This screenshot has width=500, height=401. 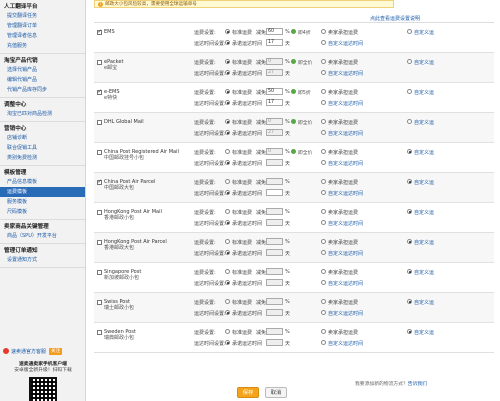 What do you see at coordinates (274, 31) in the screenshot?
I see `discount-input: 60` at bounding box center [274, 31].